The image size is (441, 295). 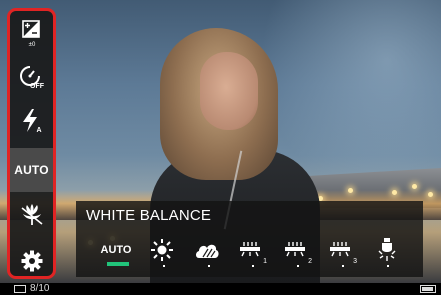 I want to click on flash-mode-label: A, so click(x=38, y=130).